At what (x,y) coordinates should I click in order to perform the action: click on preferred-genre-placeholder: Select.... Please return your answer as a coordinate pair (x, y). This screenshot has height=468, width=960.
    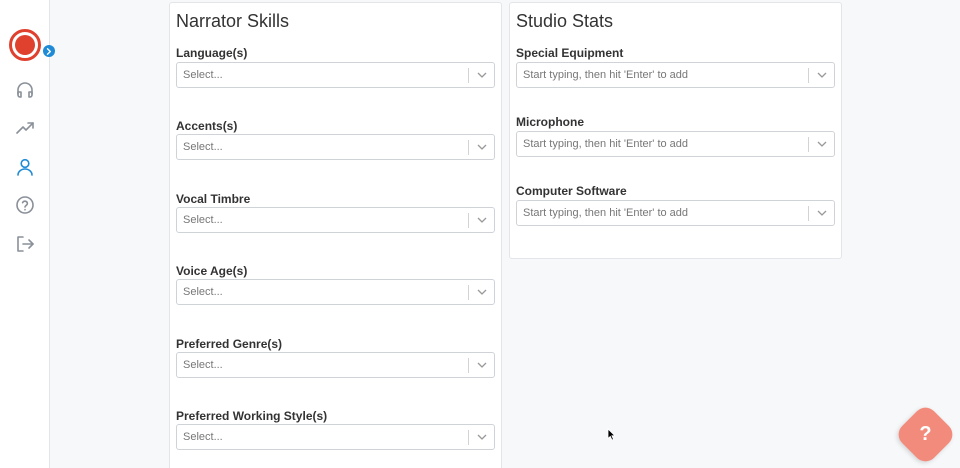
    Looking at the image, I should click on (203, 365).